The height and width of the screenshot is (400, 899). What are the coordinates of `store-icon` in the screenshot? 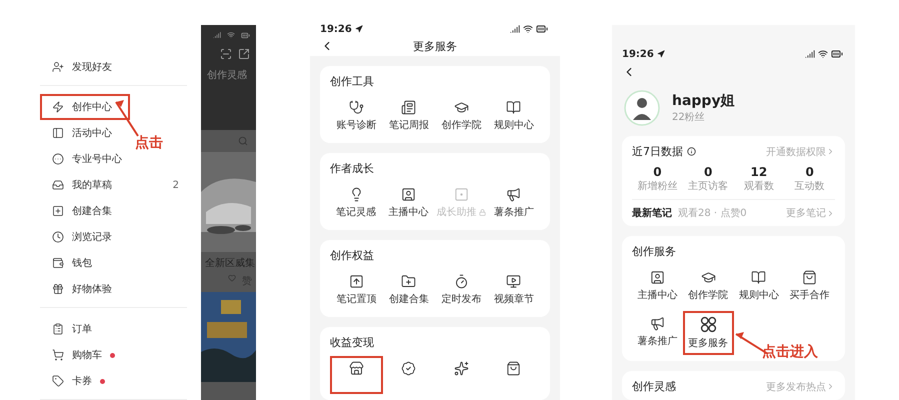 It's located at (356, 368).